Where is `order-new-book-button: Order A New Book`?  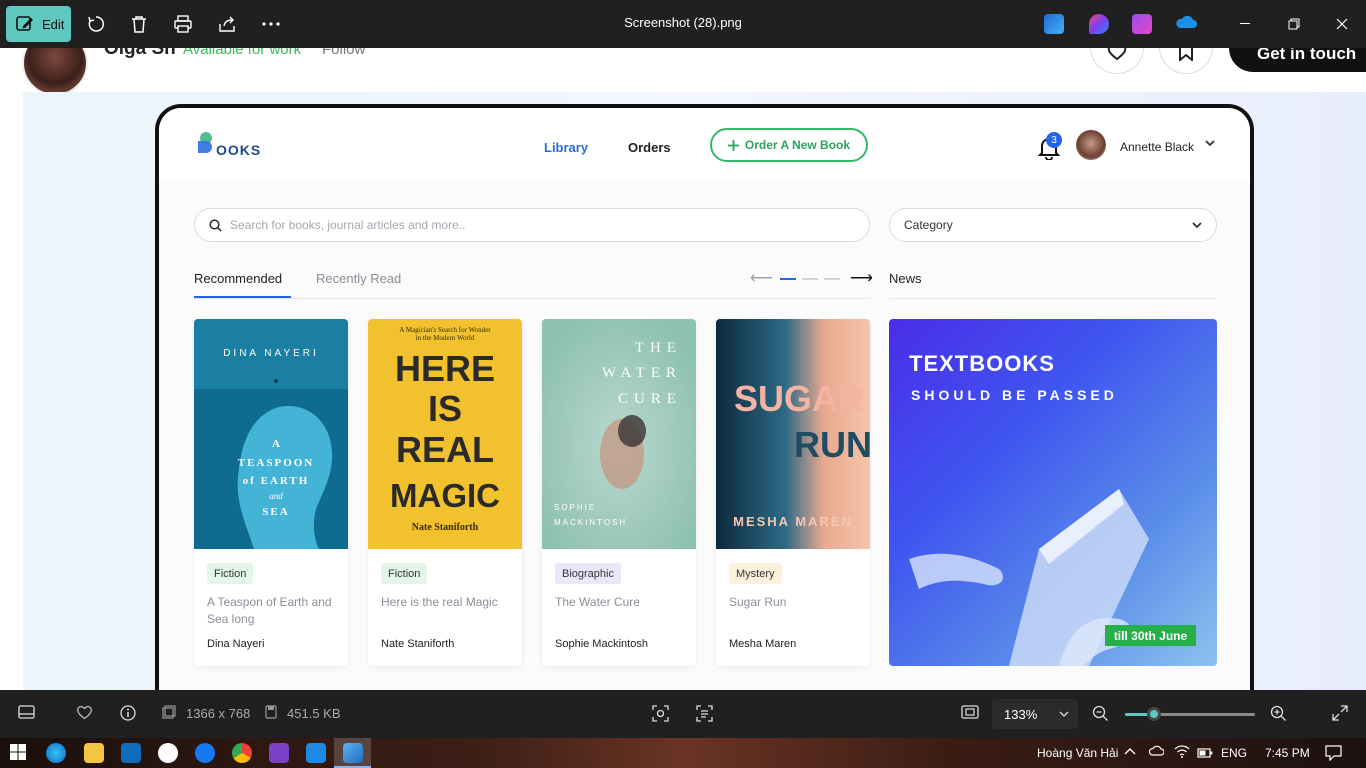
order-new-book-button: Order A New Book is located at coordinates (789, 145).